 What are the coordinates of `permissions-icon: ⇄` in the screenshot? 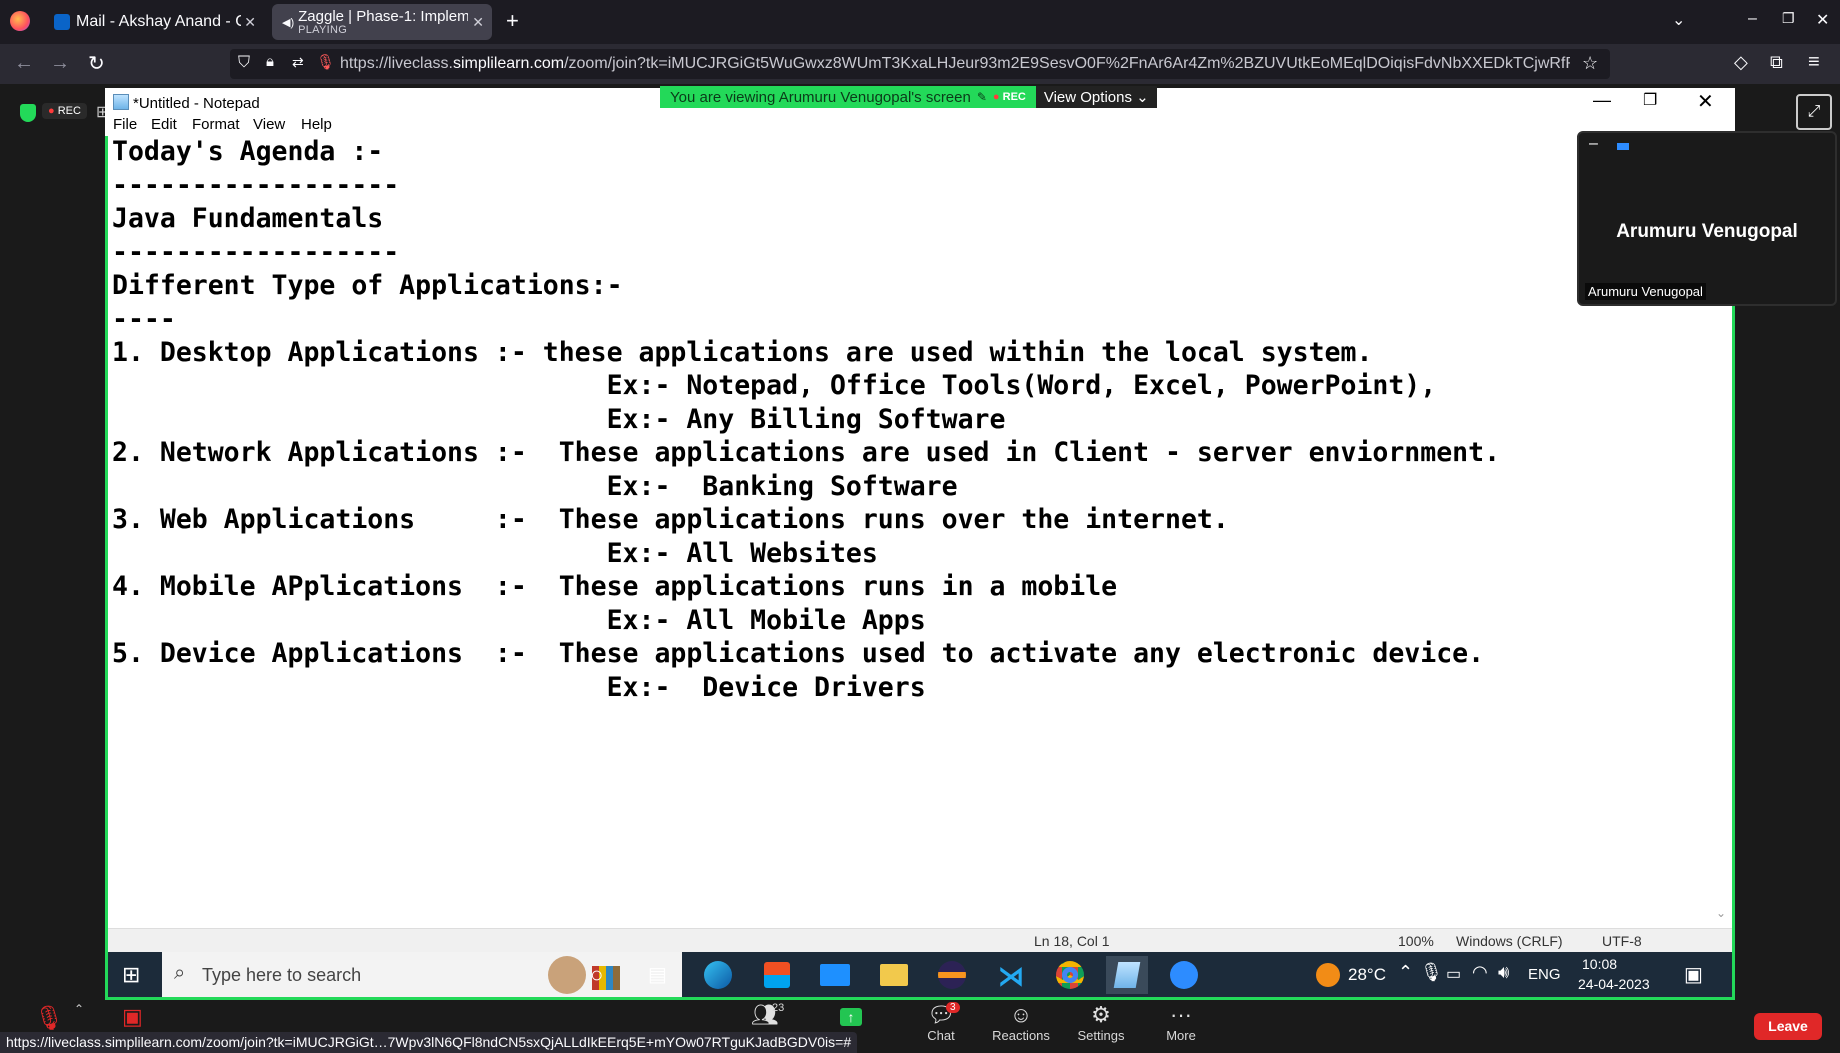 It's located at (298, 62).